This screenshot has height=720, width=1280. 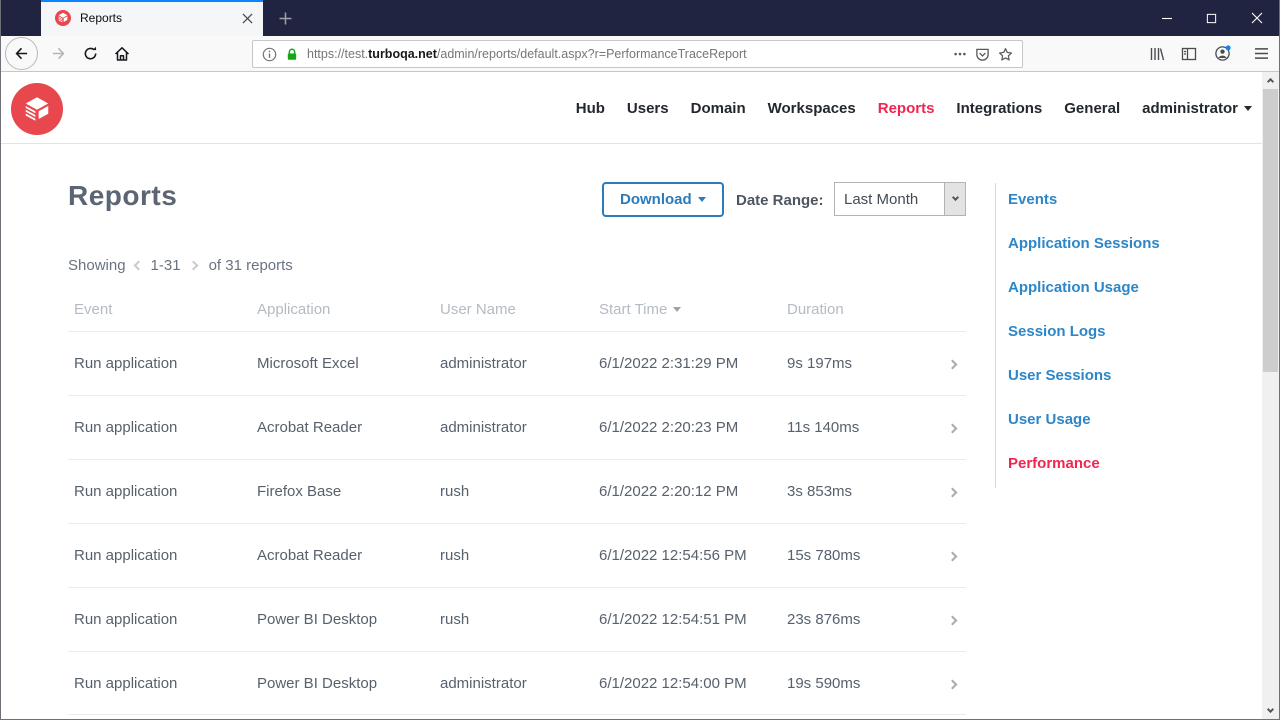 What do you see at coordinates (1005, 54) in the screenshot?
I see `bookmark-star-icon` at bounding box center [1005, 54].